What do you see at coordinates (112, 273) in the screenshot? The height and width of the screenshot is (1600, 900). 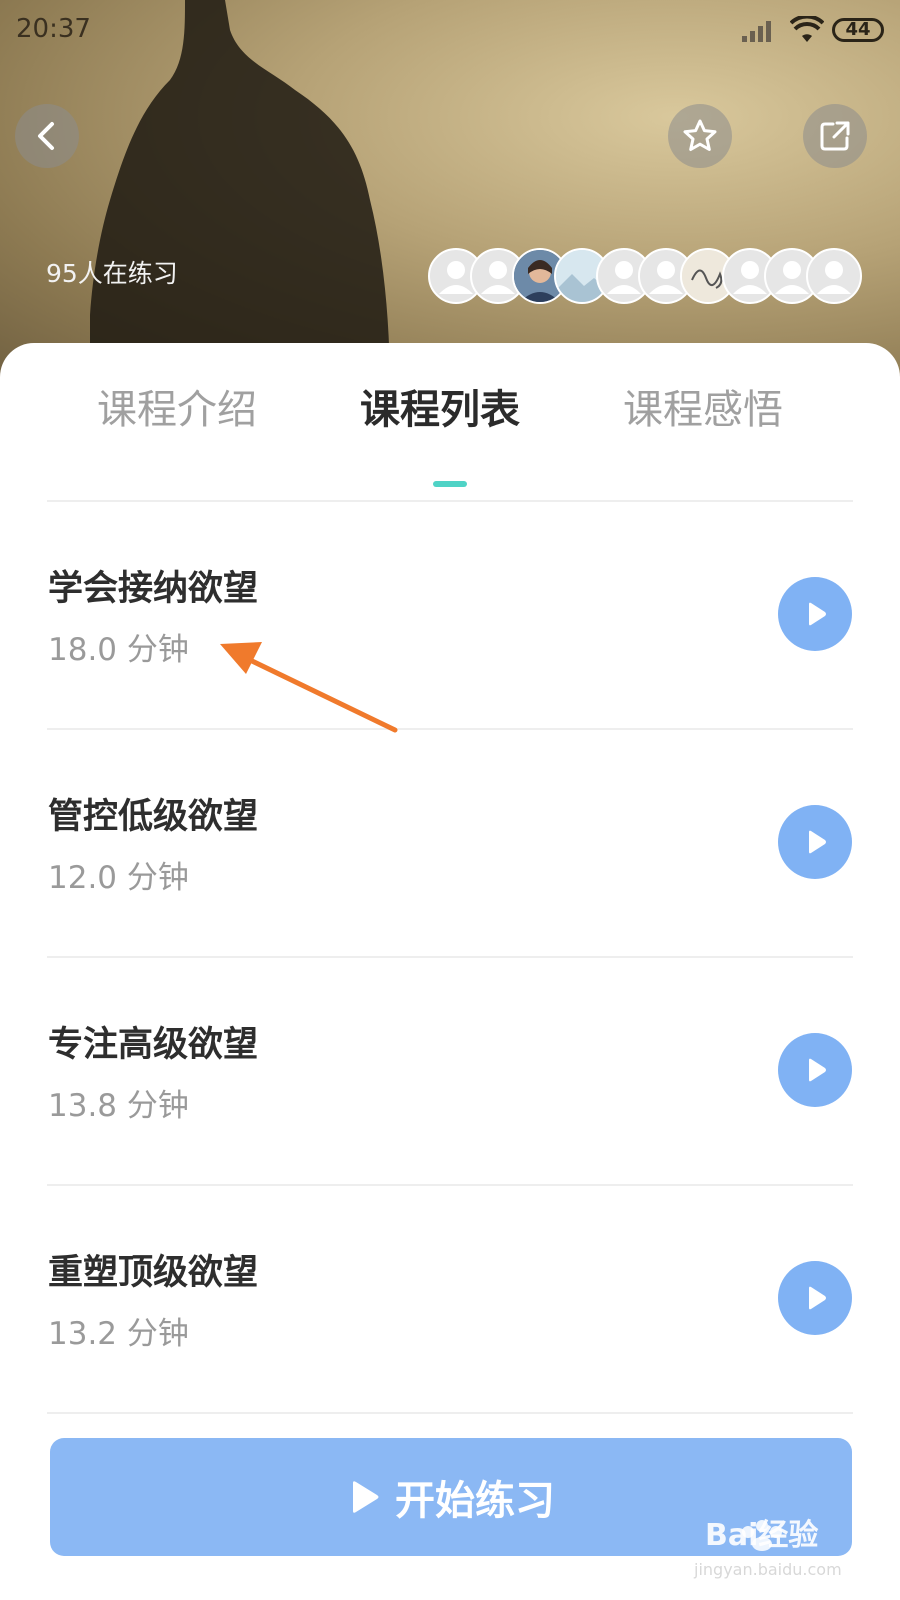 I see `practice-count: 95人在练习` at bounding box center [112, 273].